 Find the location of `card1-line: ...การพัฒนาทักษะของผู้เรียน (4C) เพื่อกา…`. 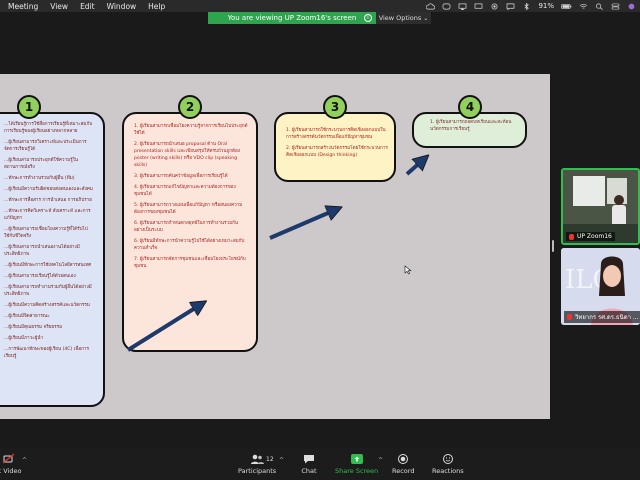

card1-line: ...การพัฒนาทักษะของผู้เรียน (4C) เพื่อกา… is located at coordinates (46, 353).